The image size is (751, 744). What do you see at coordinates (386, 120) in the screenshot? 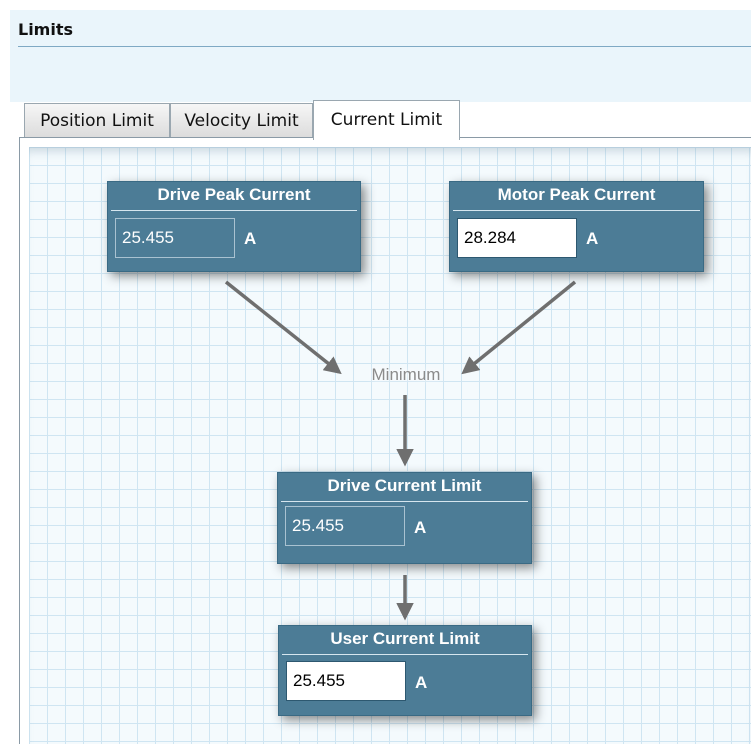
I see `tab-current-limit: Current Limit` at bounding box center [386, 120].